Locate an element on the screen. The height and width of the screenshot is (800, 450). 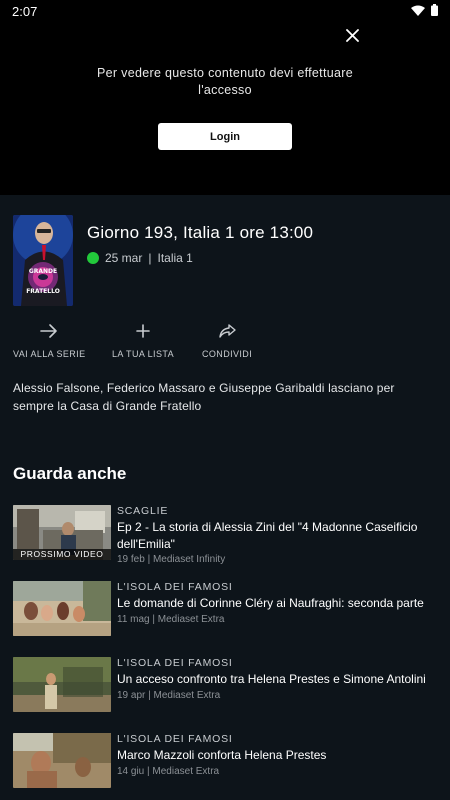
episode-meta: 25 mar | Italia 1 is located at coordinates (140, 258).